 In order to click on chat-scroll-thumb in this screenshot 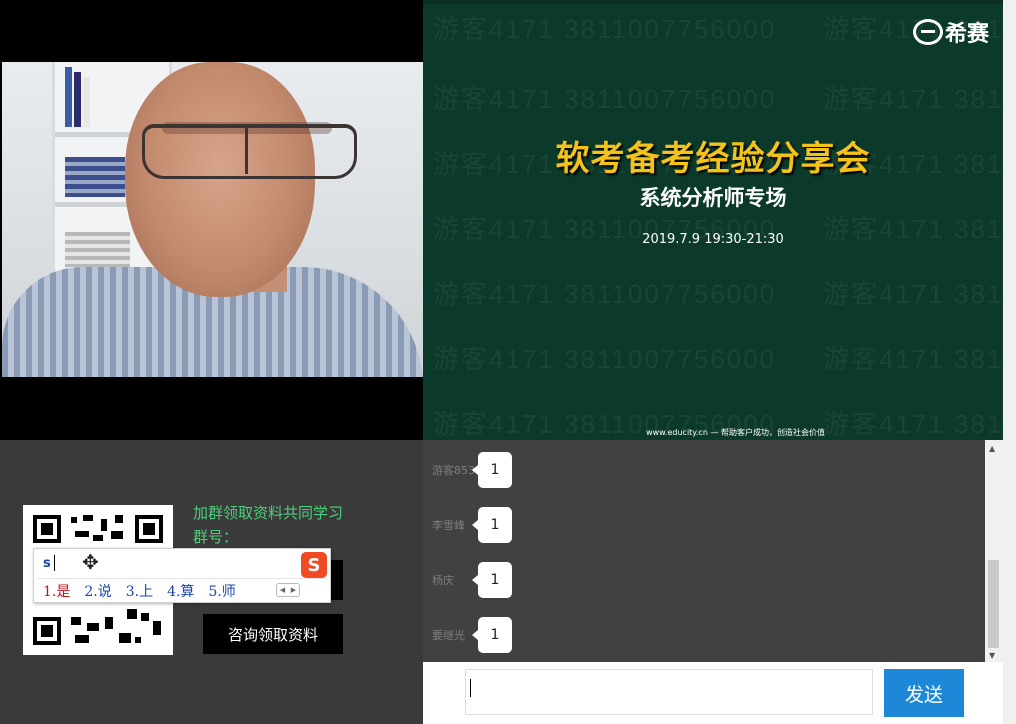, I will do `click(993, 604)`.